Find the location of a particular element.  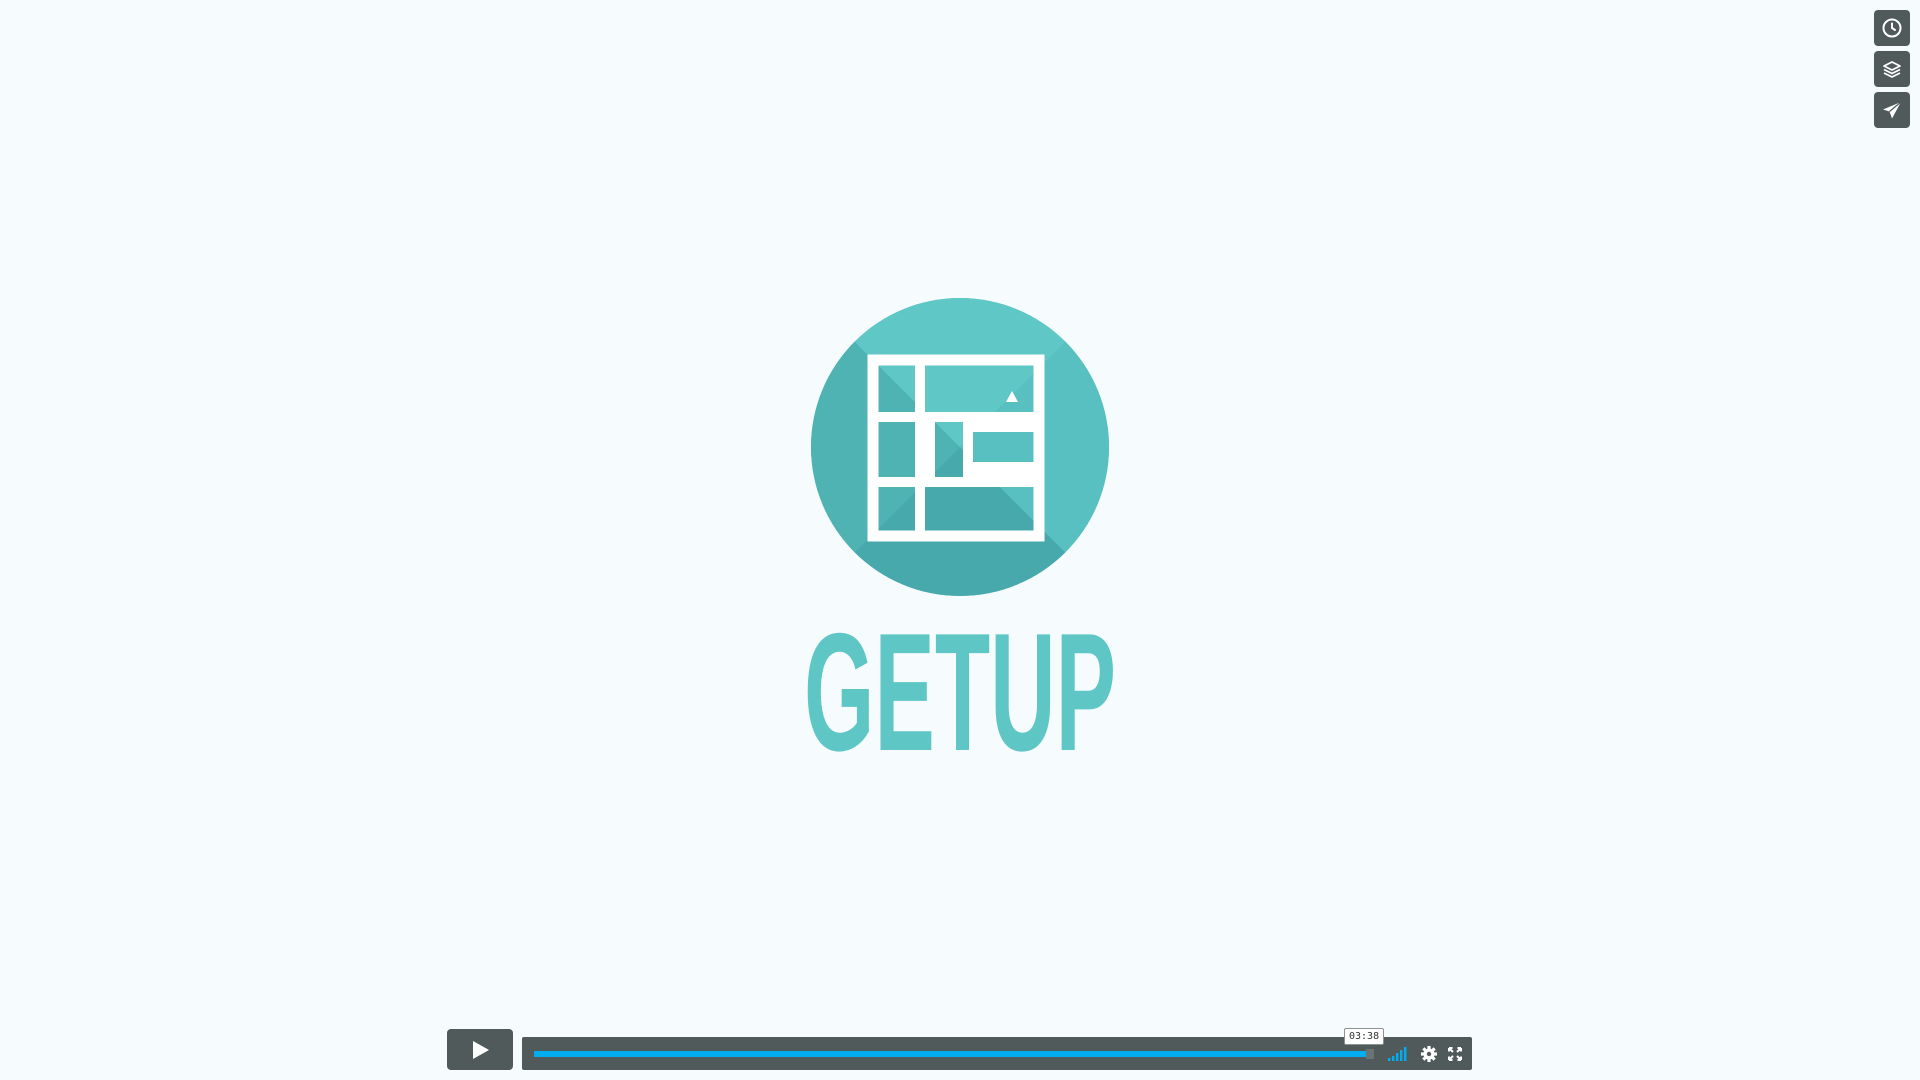

layers-icon is located at coordinates (1892, 69).